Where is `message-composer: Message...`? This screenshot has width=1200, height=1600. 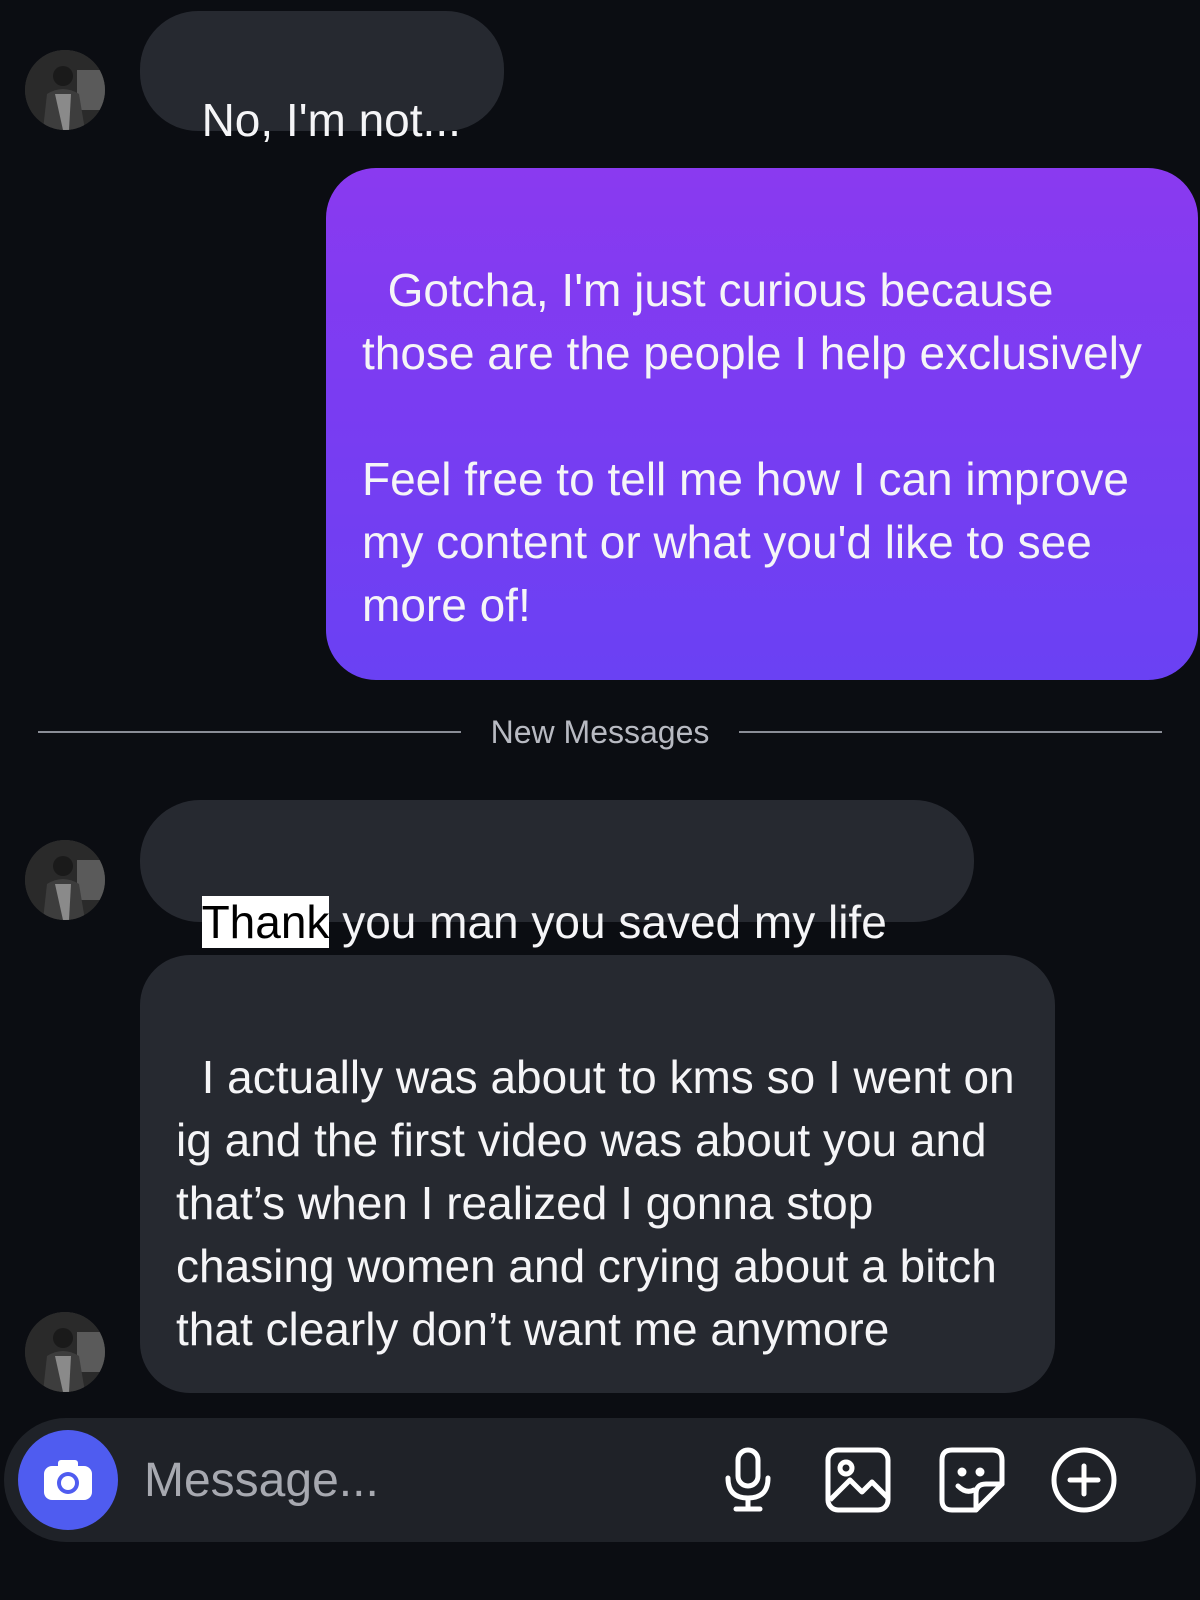
message-composer: Message... is located at coordinates (600, 1480).